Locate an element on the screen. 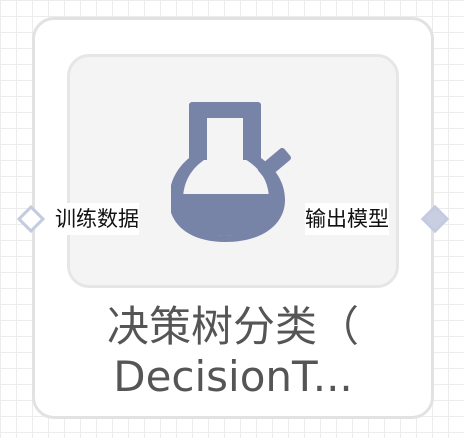 This screenshot has width=464, height=438. flask-icon is located at coordinates (231, 172).